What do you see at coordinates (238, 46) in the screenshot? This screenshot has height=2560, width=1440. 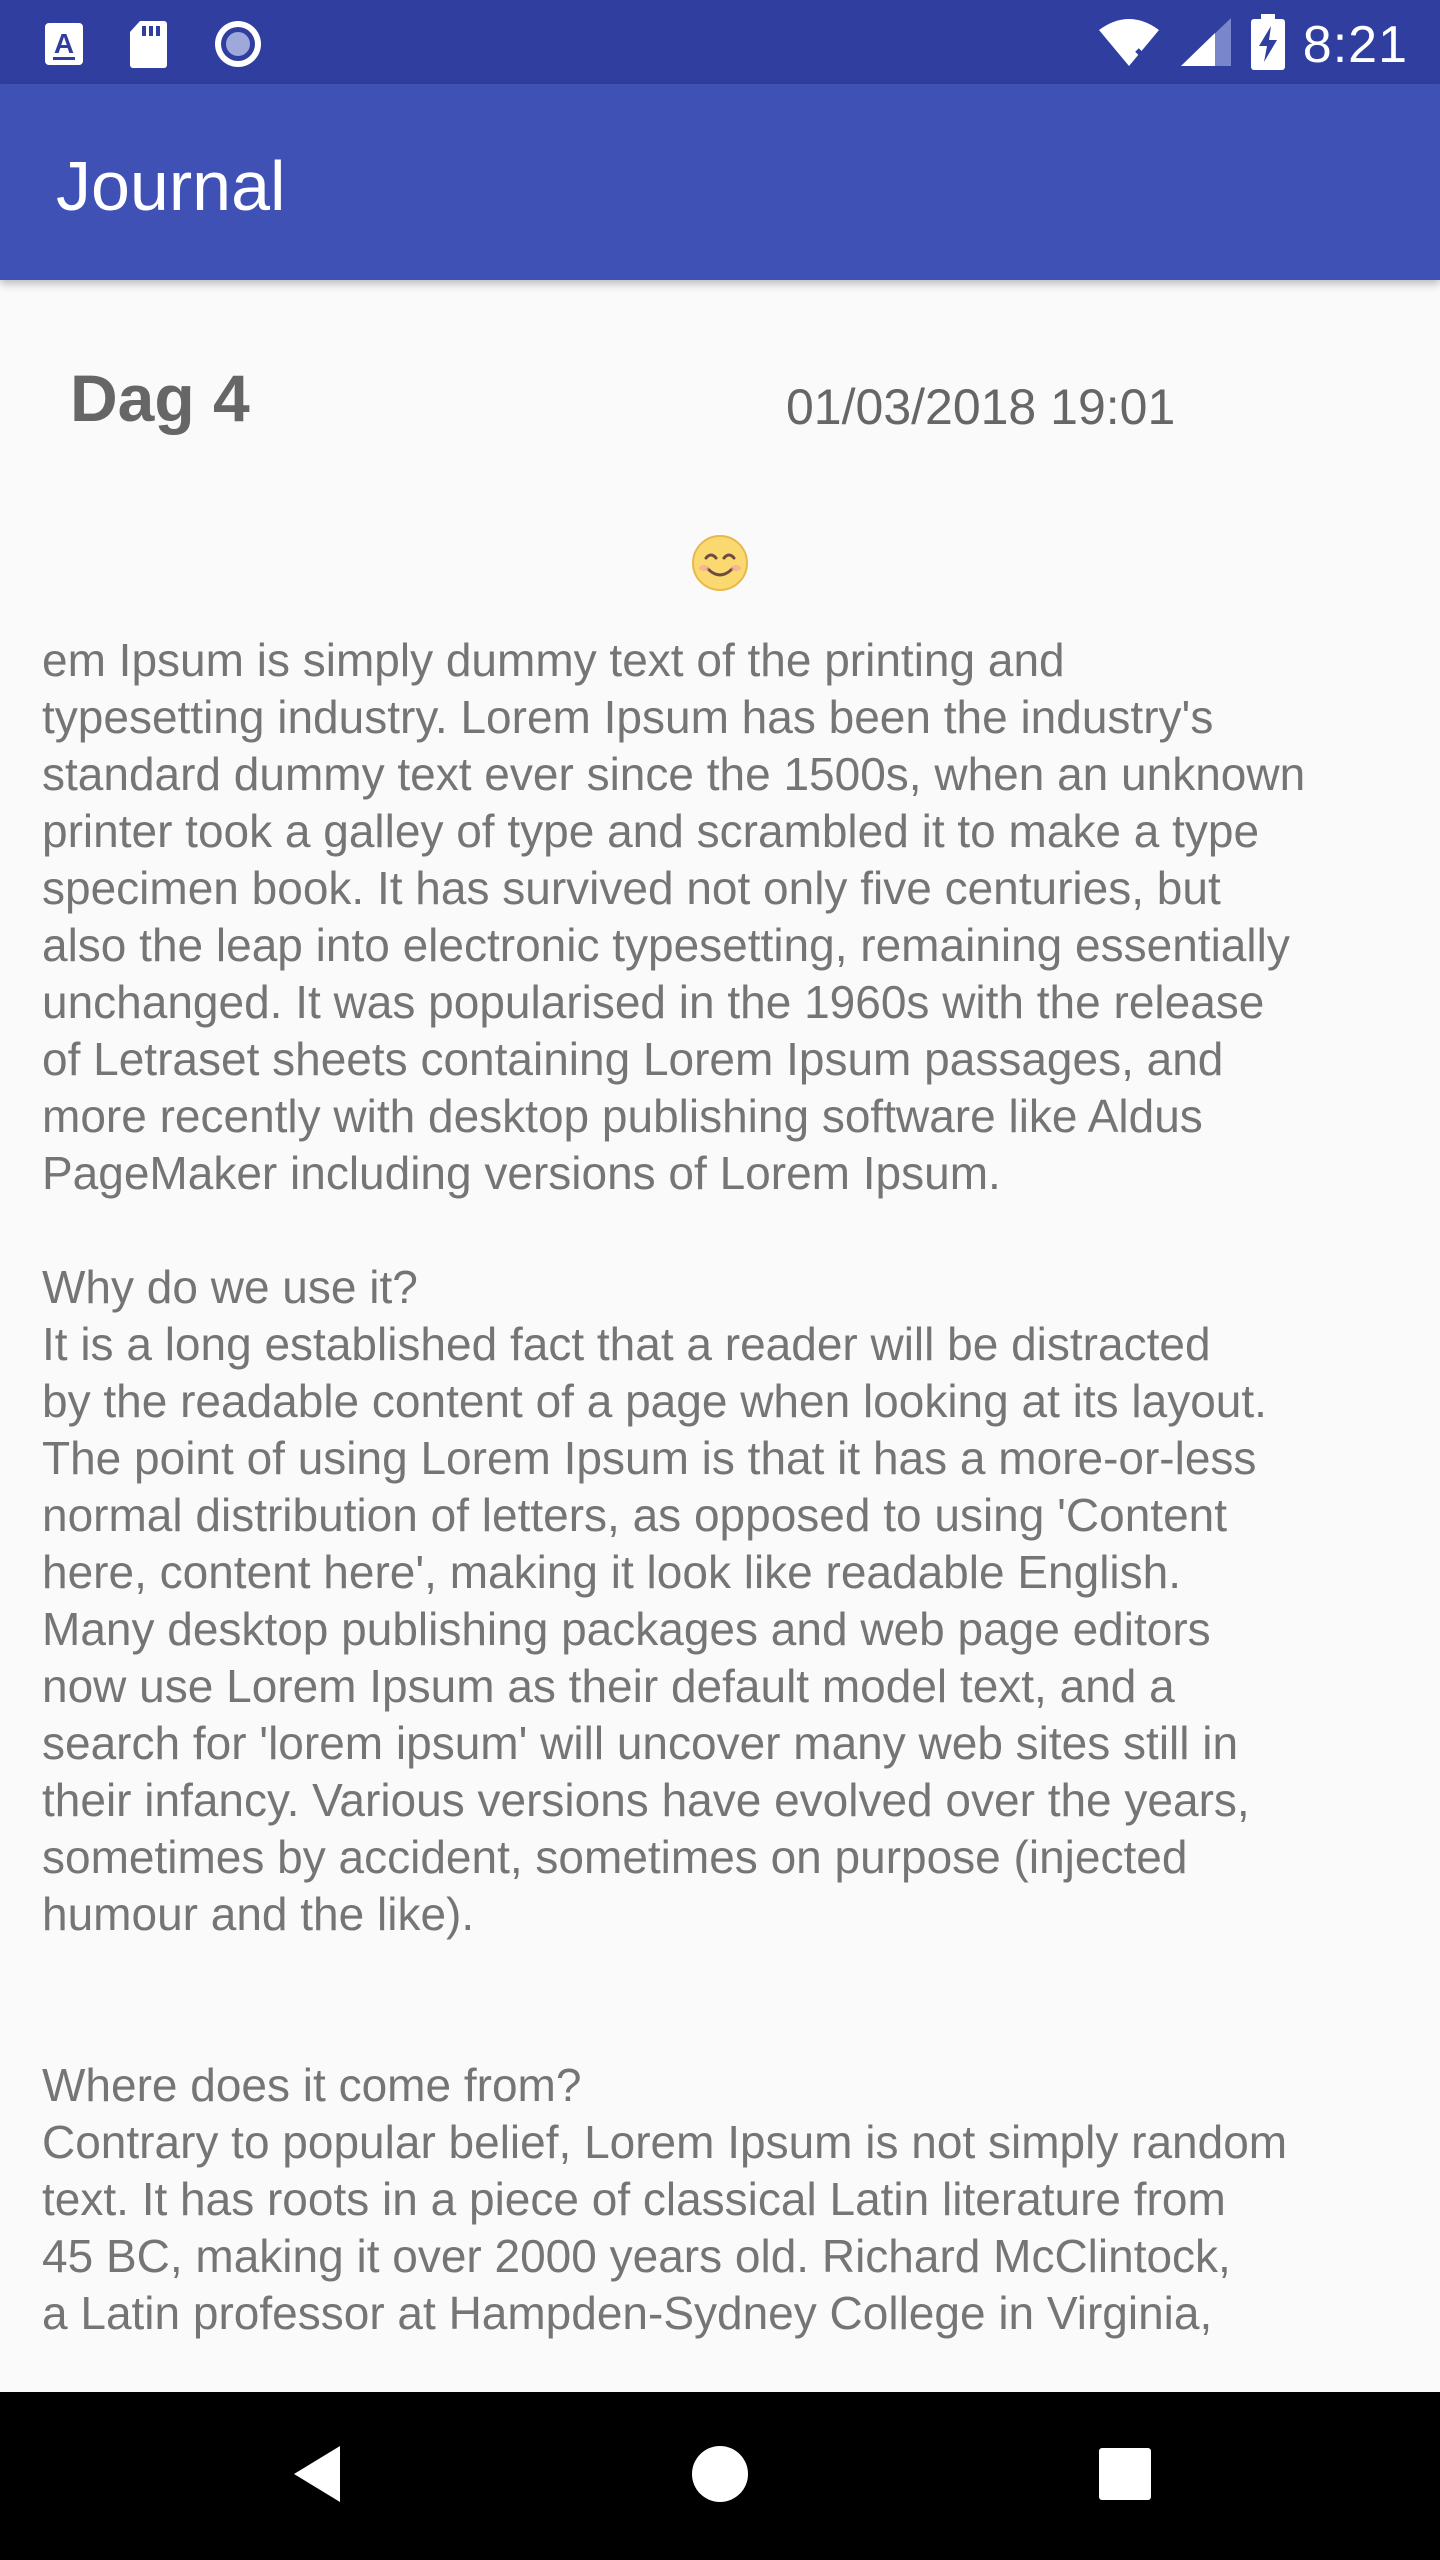 I see `record-icon` at bounding box center [238, 46].